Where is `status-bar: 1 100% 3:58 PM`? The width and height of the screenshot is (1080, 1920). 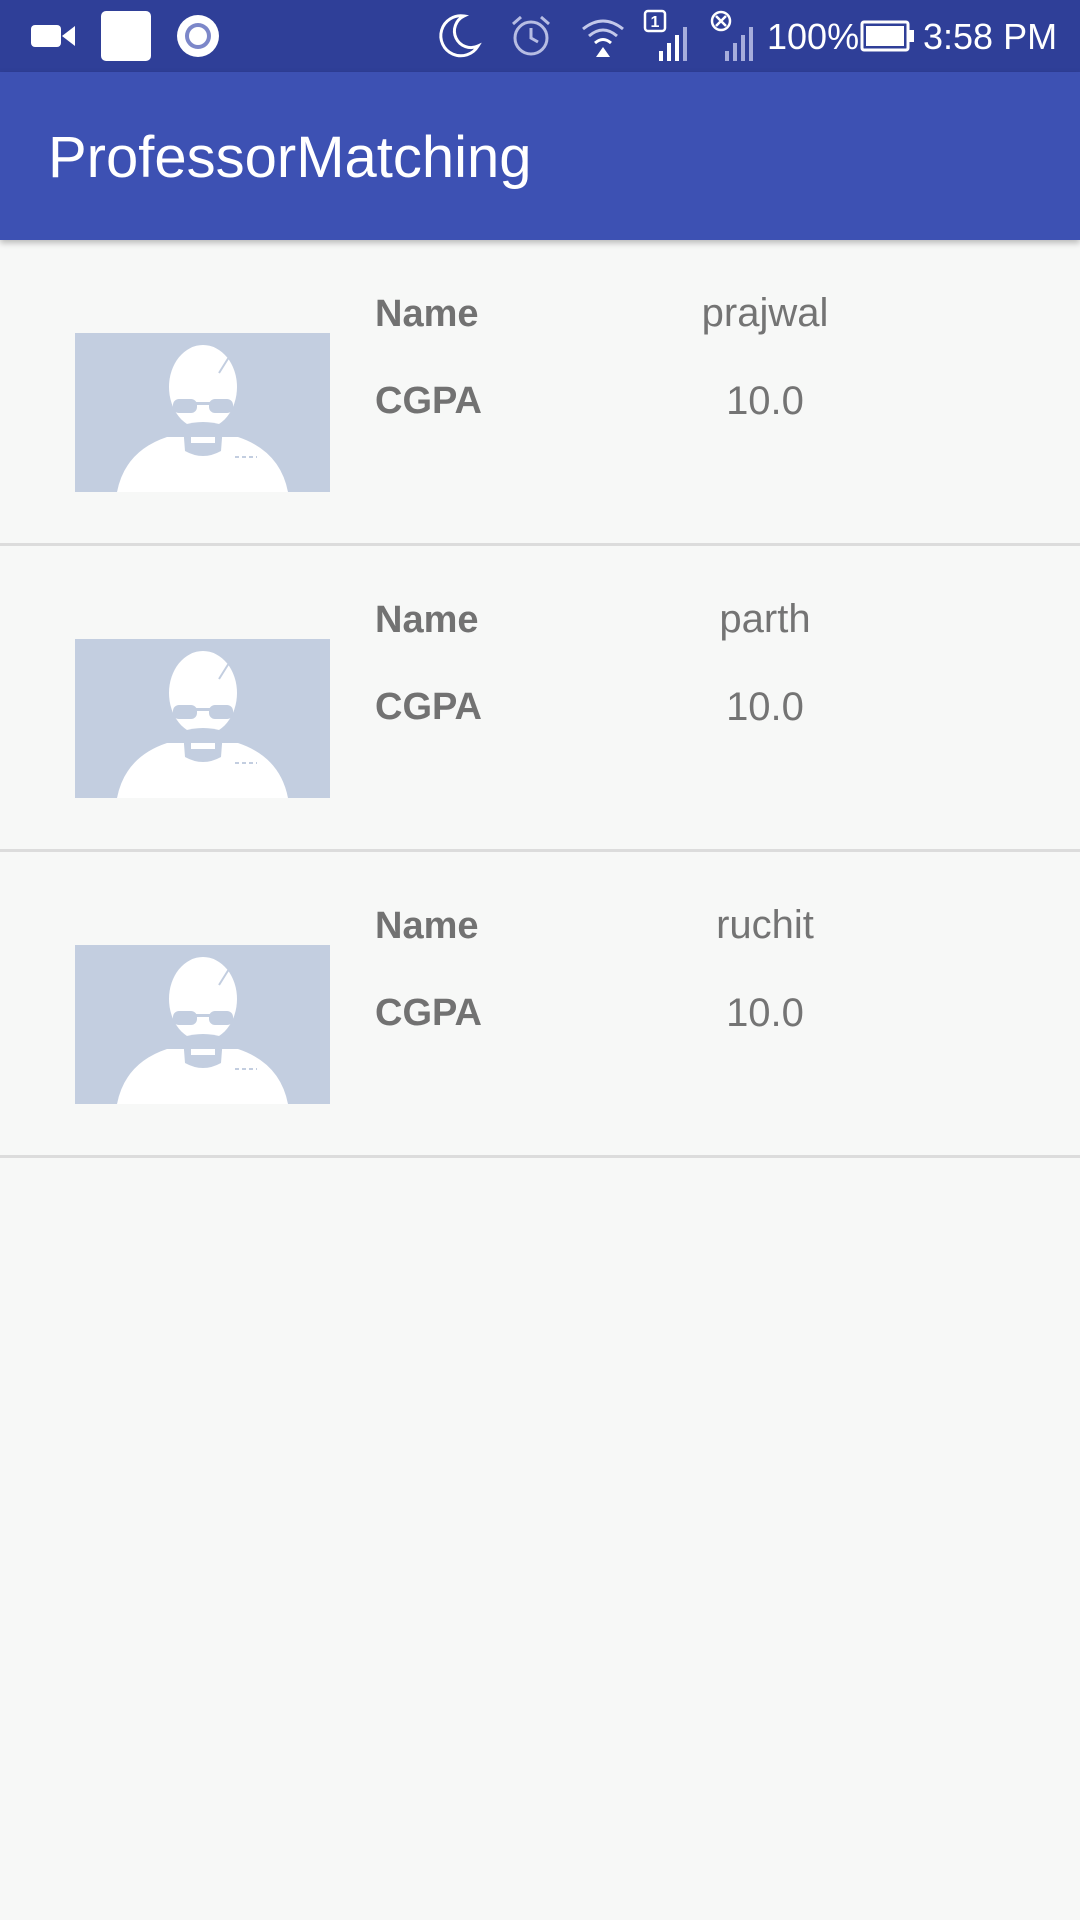
status-bar: 1 100% 3:58 PM is located at coordinates (540, 36).